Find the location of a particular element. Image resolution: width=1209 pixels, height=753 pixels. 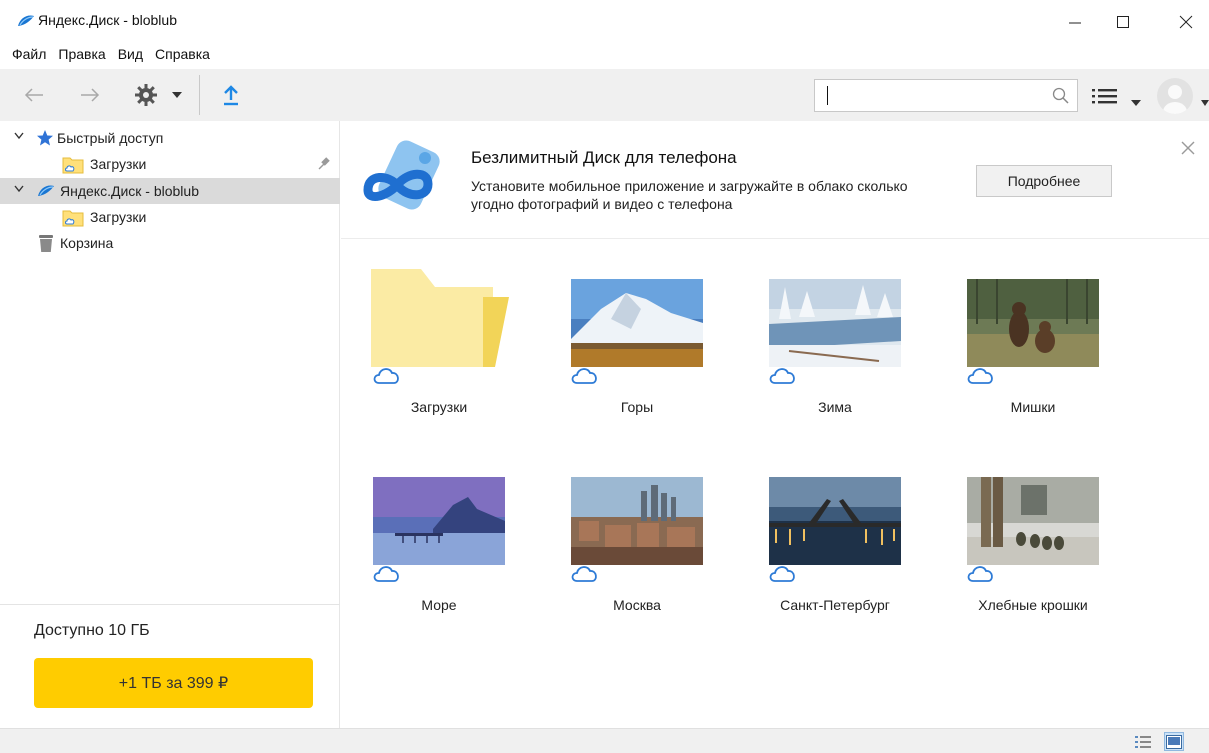

search-input is located at coordinates (931, 96).